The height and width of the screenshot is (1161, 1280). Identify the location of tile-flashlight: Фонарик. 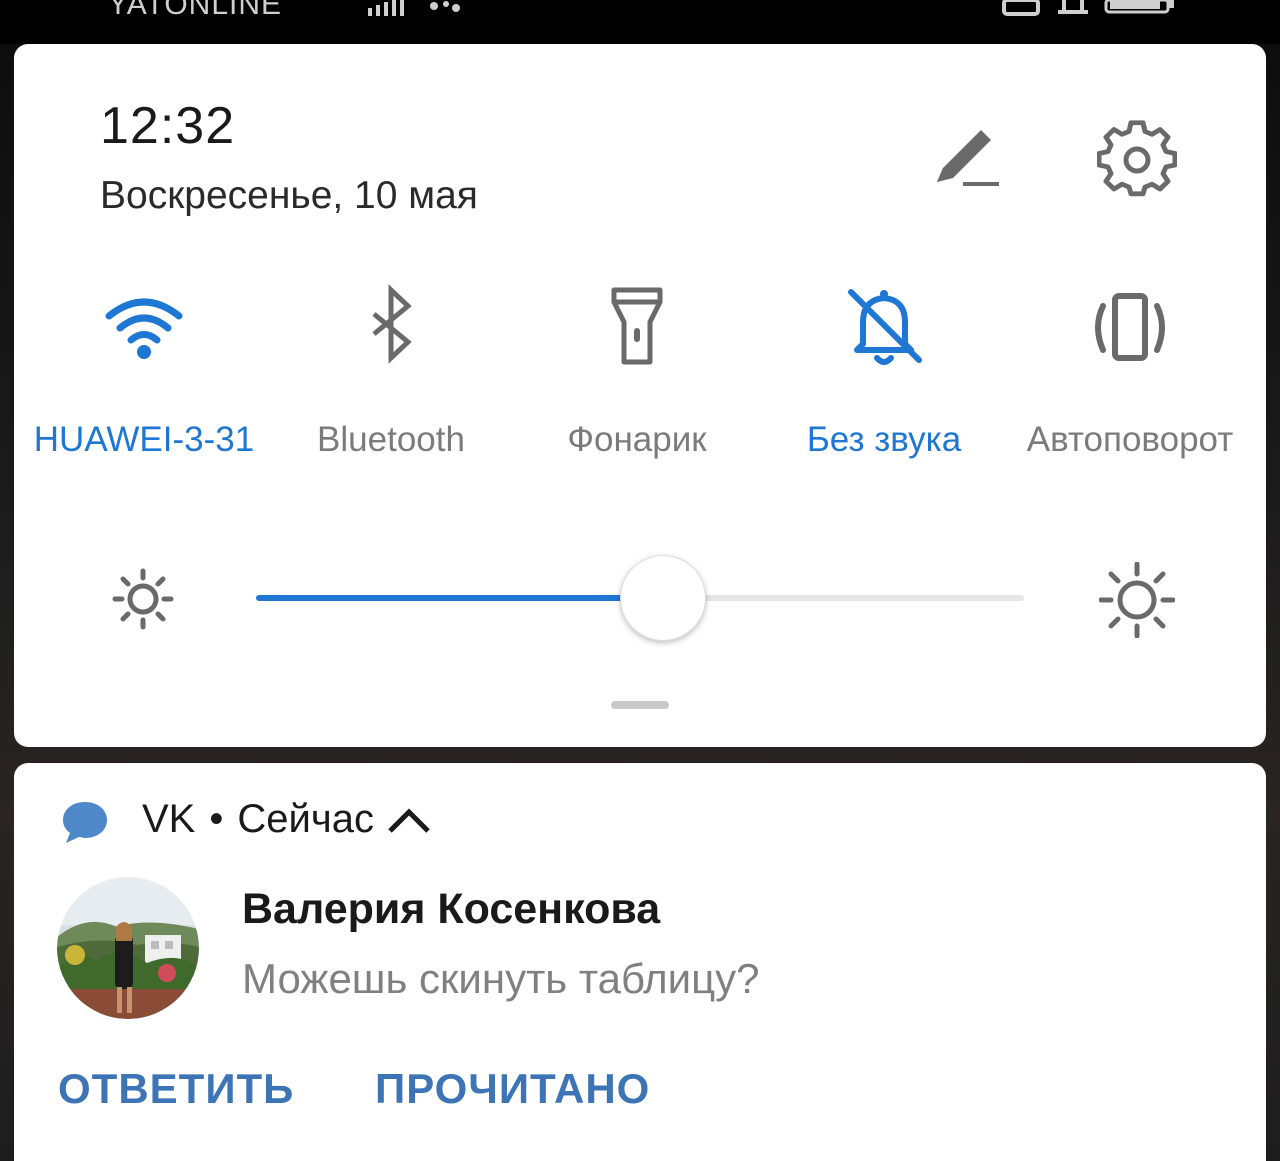
(637, 379).